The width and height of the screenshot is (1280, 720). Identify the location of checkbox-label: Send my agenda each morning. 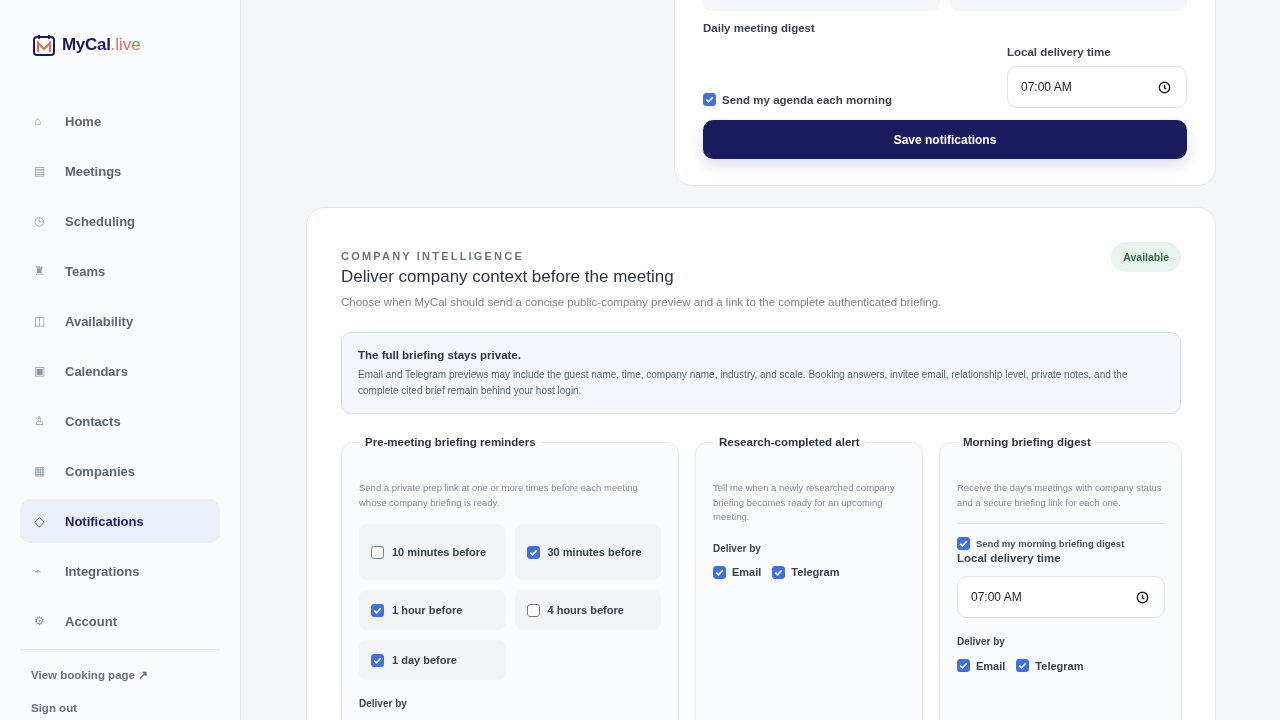
(807, 99).